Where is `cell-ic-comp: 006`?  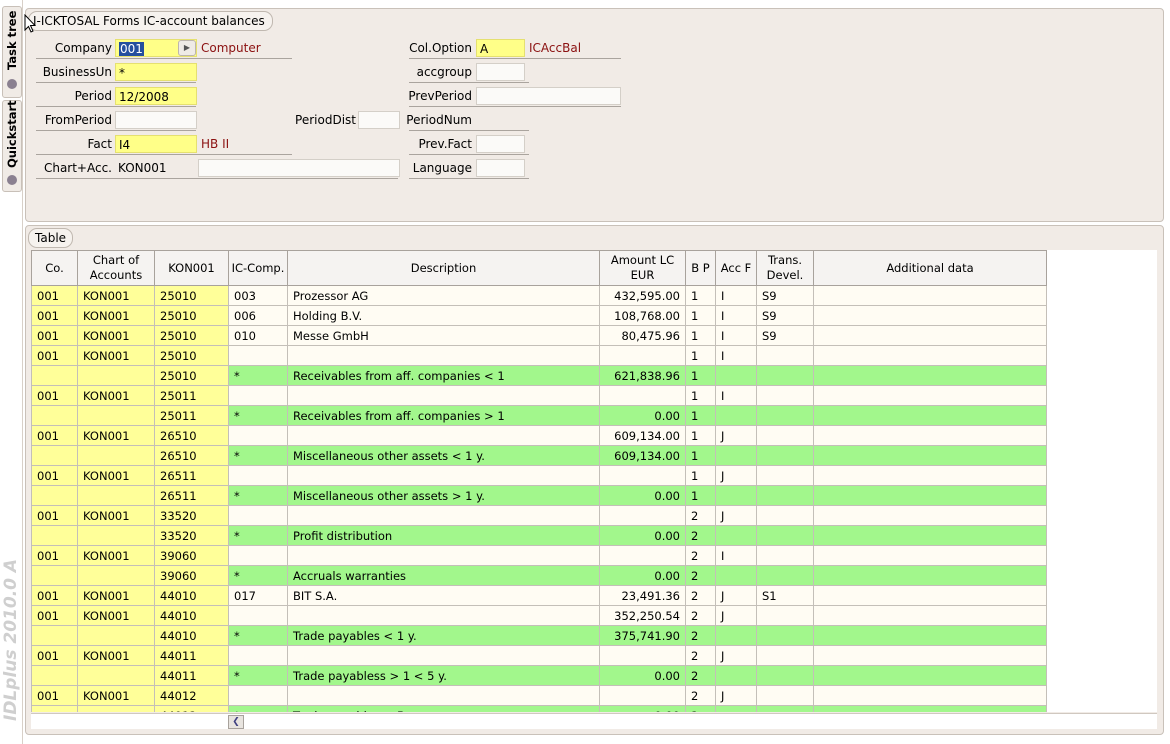 cell-ic-comp: 006 is located at coordinates (258, 315).